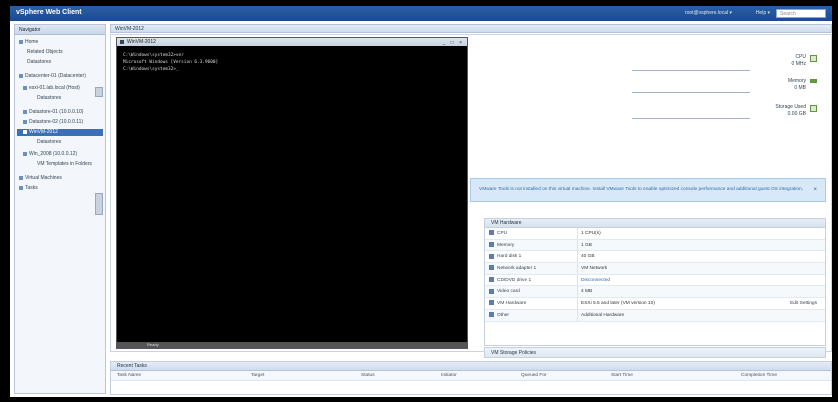 Image resolution: width=838 pixels, height=402 pixels. What do you see at coordinates (491, 315) in the screenshot?
I see `other-icon` at bounding box center [491, 315].